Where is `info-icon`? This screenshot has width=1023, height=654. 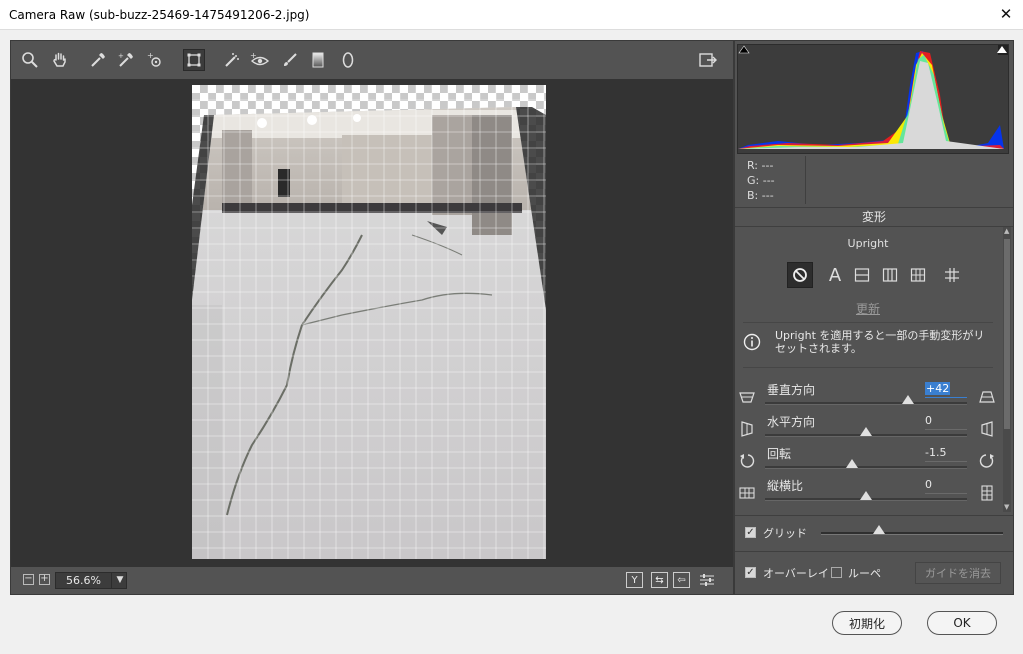 info-icon is located at coordinates (752, 342).